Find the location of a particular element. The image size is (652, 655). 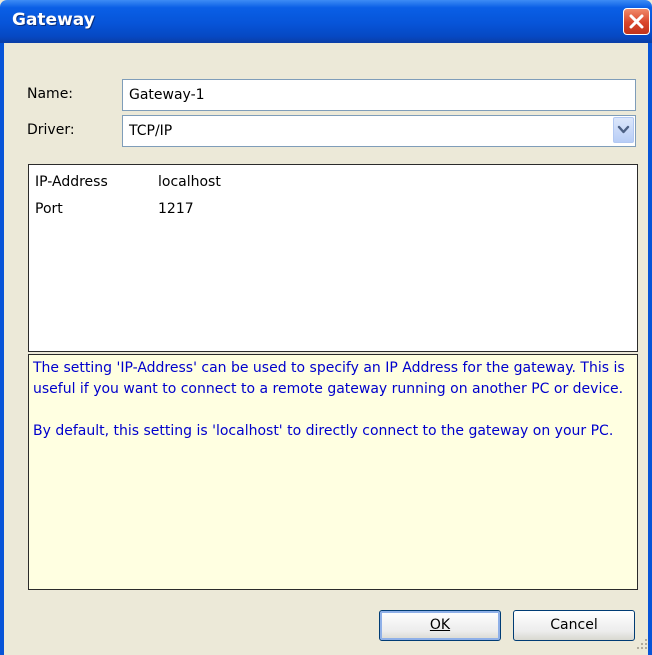

property-name: IP-Address is located at coordinates (71, 182).